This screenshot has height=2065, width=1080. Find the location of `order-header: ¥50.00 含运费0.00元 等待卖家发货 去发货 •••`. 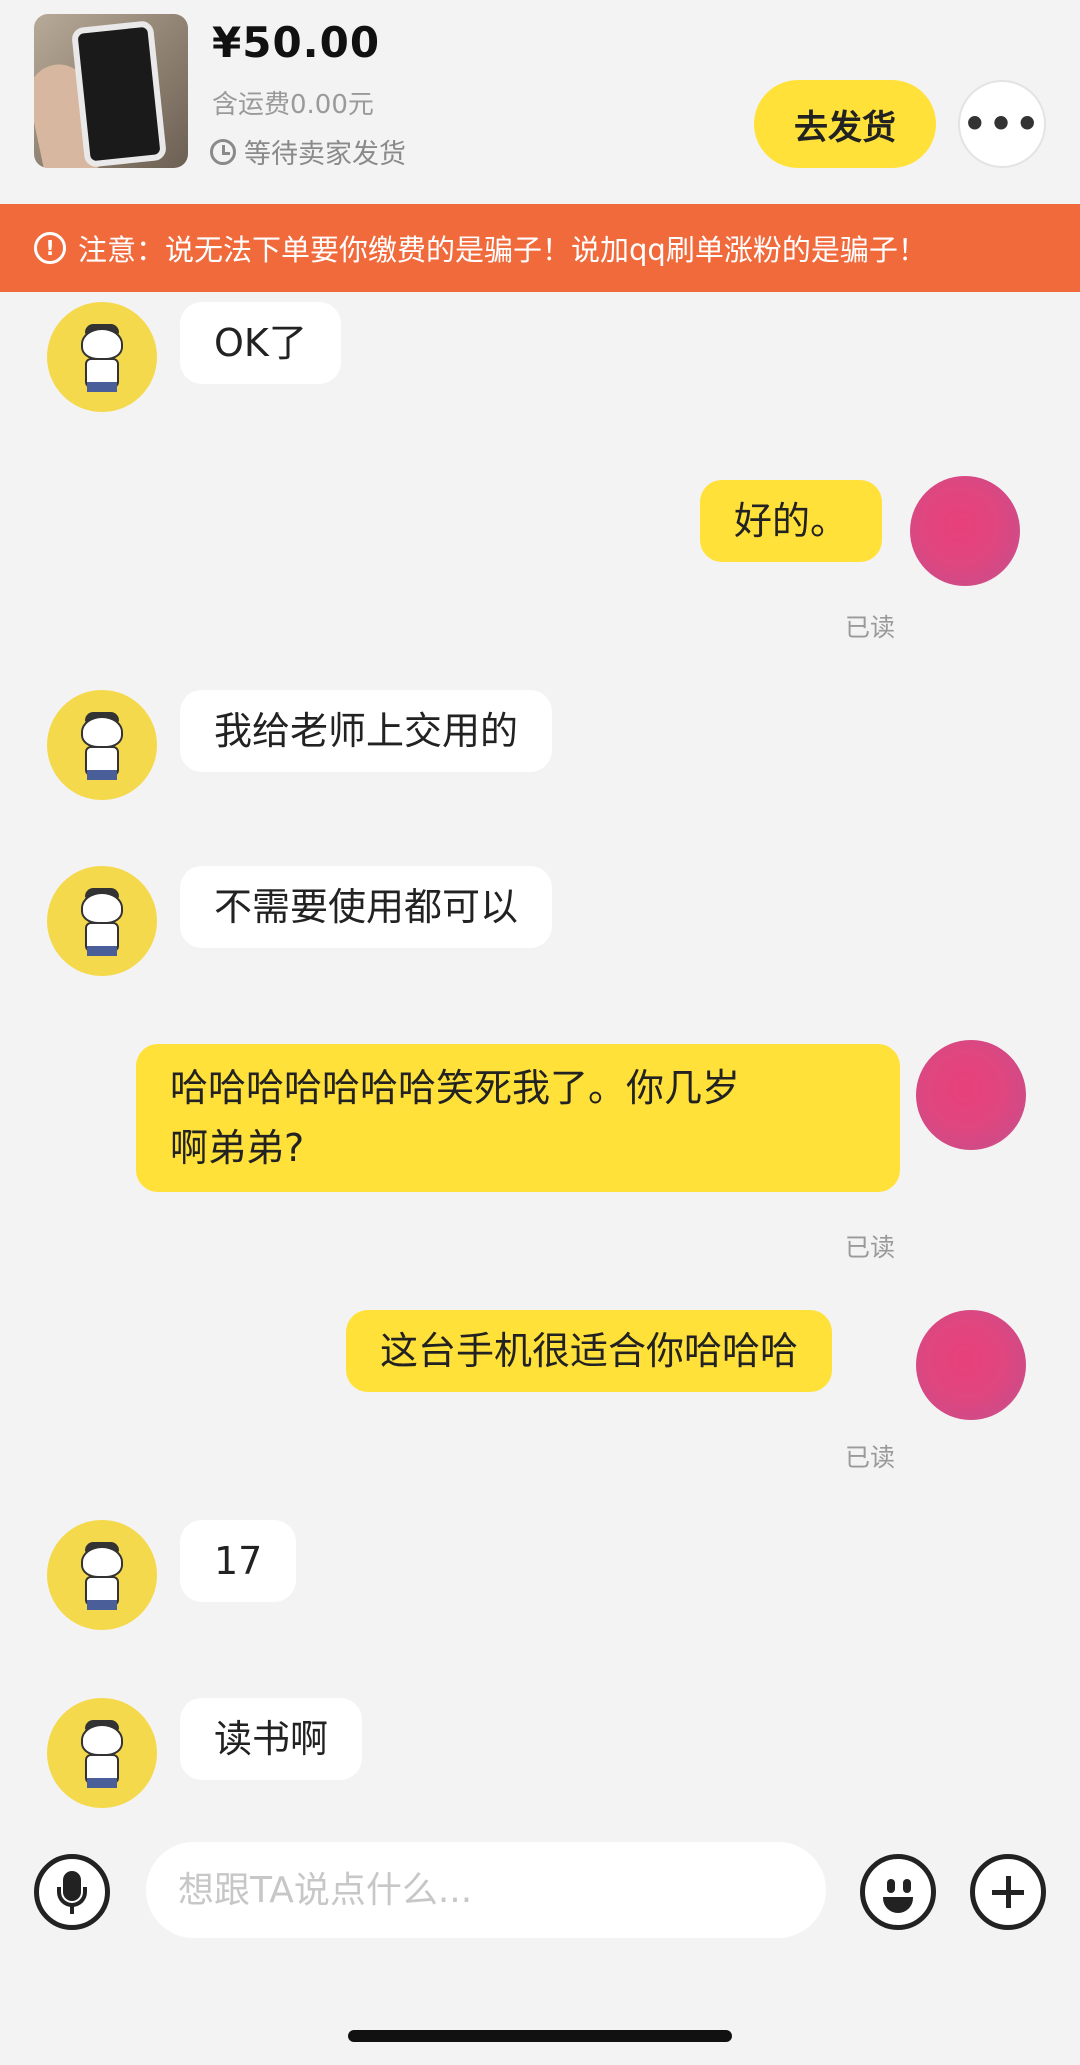

order-header: ¥50.00 含运费0.00元 等待卖家发货 去发货 ••• is located at coordinates (540, 100).